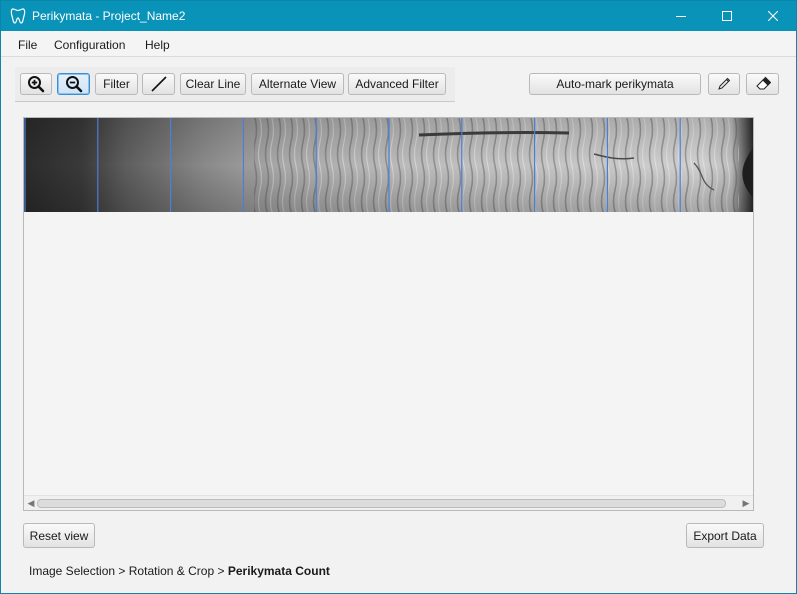 The width and height of the screenshot is (797, 594). I want to click on draw-line-button, so click(158, 84).